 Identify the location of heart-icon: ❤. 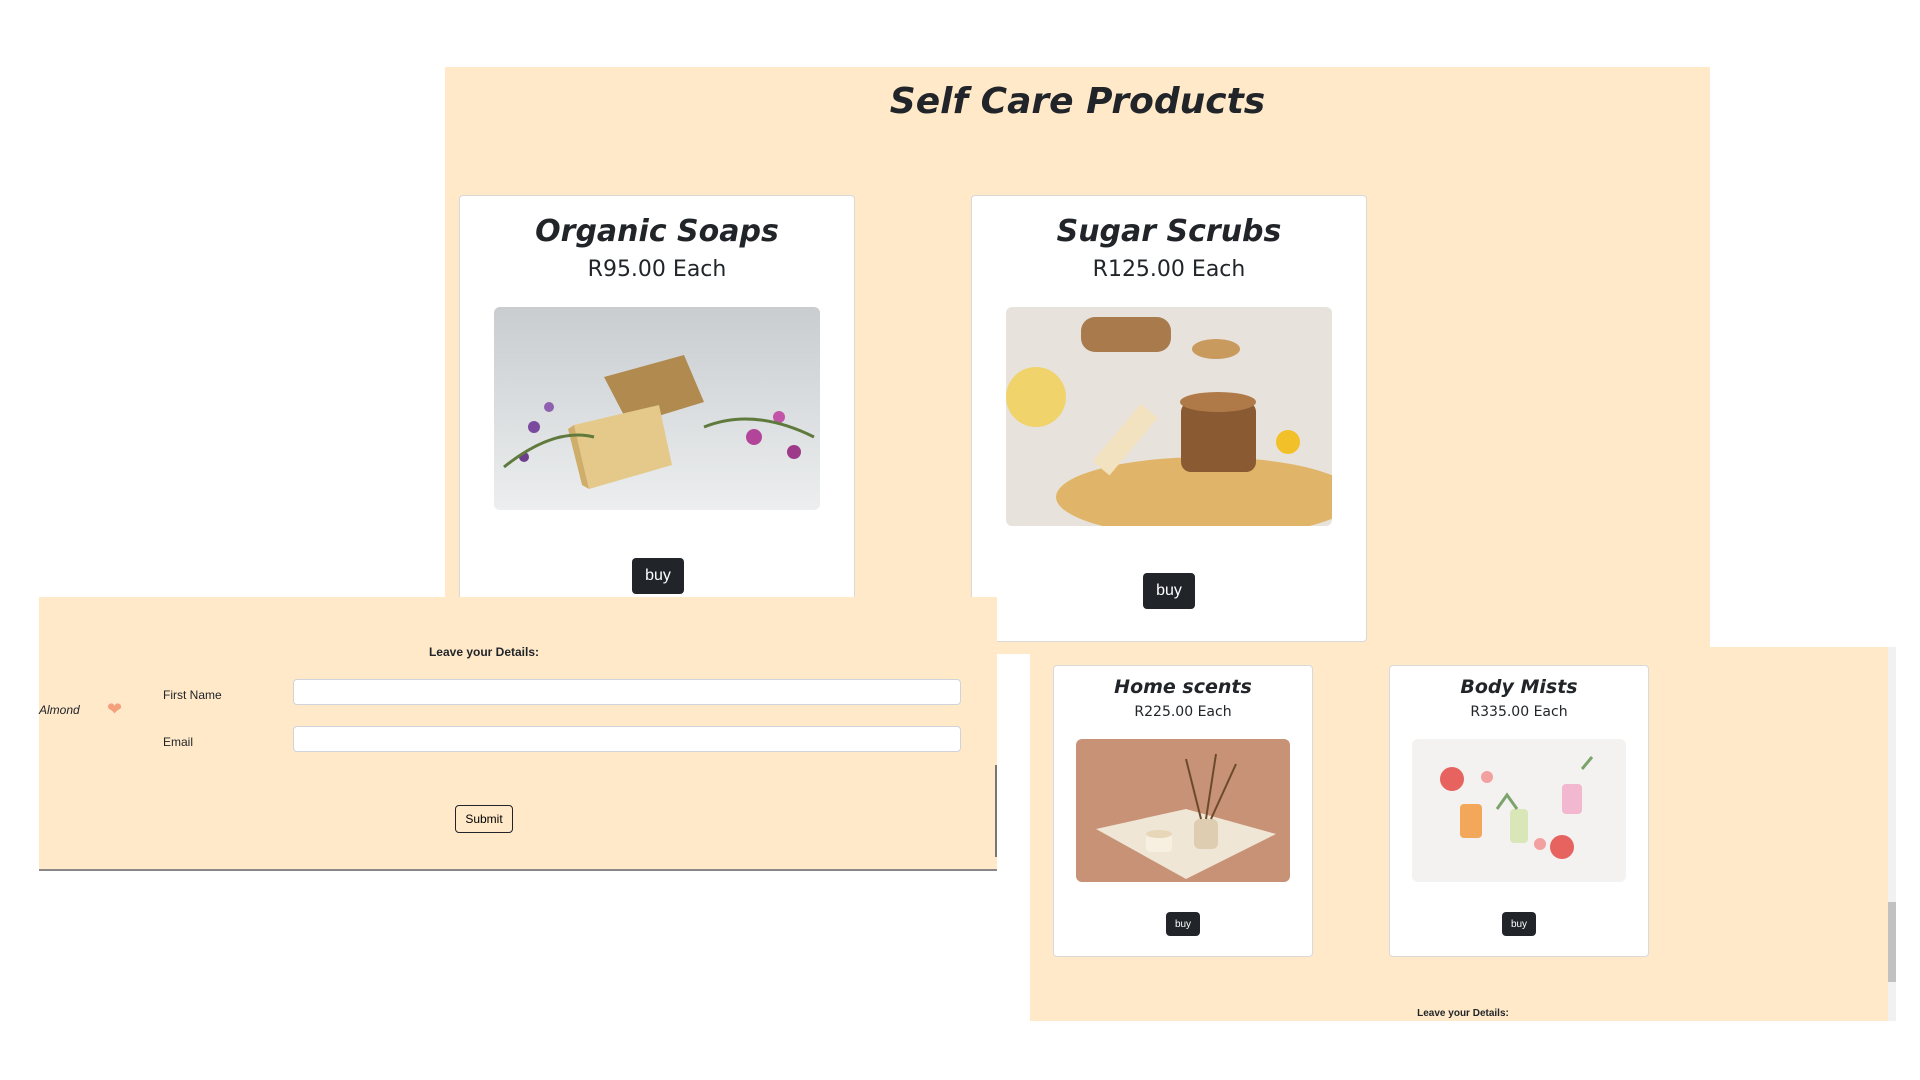
(115, 709).